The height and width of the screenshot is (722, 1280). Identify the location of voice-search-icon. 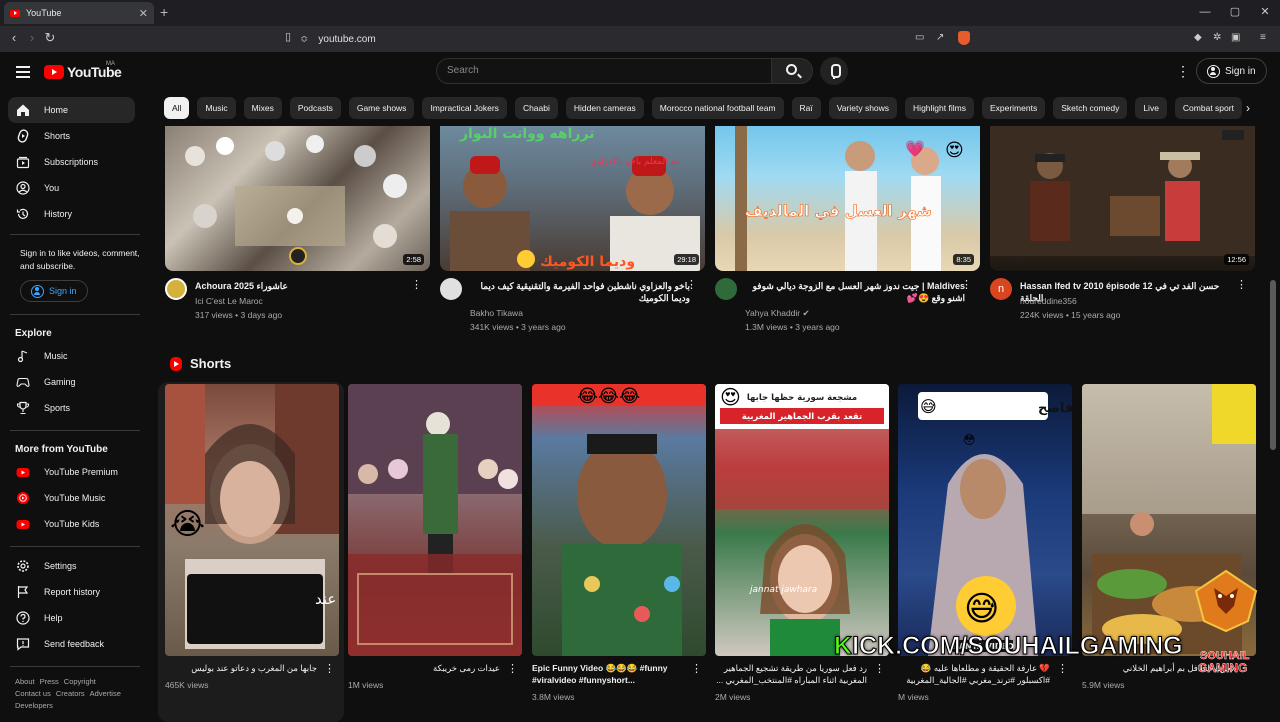
(834, 71).